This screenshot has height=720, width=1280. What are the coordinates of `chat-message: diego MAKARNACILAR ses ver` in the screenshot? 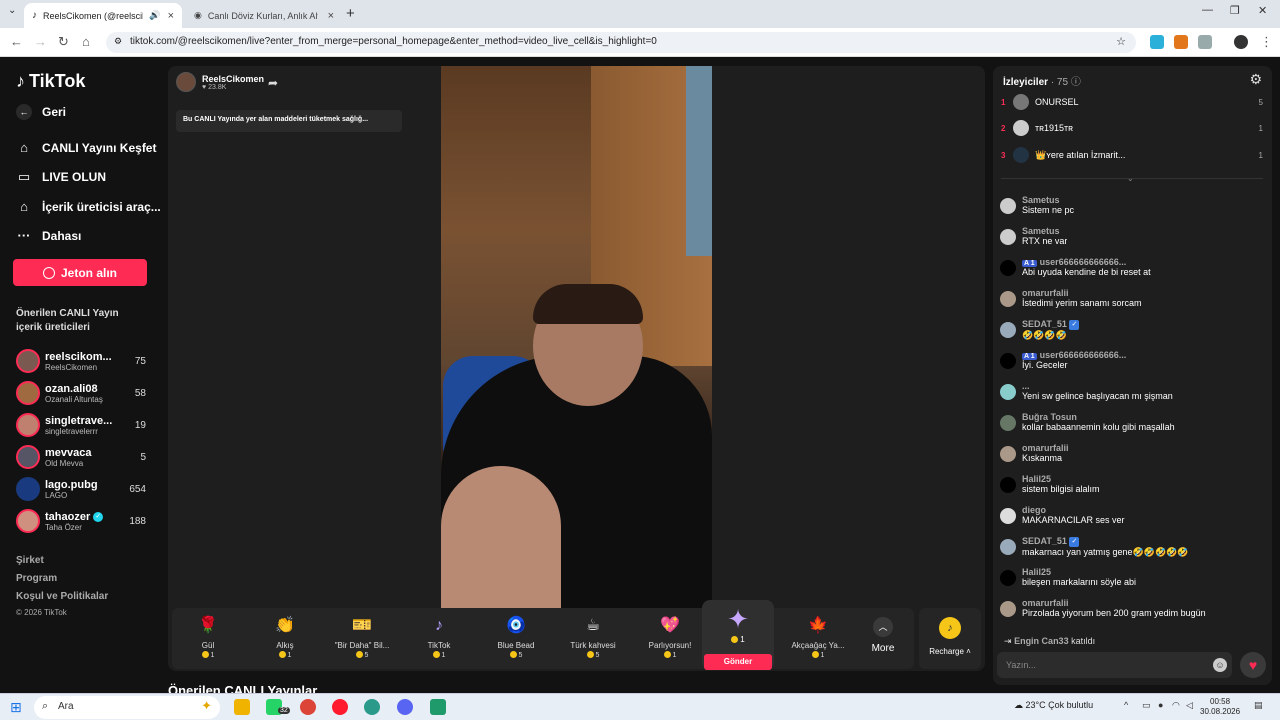 It's located at (1133, 515).